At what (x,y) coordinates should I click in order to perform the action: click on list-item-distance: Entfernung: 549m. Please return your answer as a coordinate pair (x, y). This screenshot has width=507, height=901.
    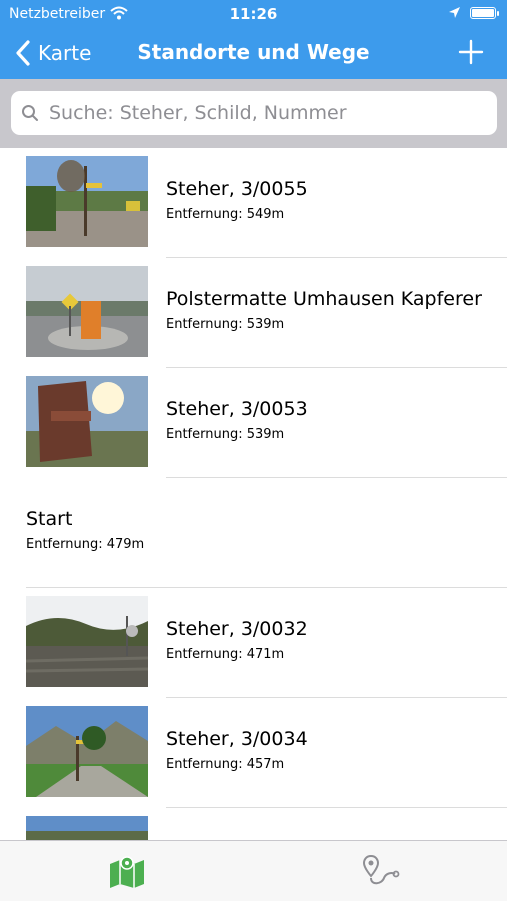
    Looking at the image, I should click on (225, 214).